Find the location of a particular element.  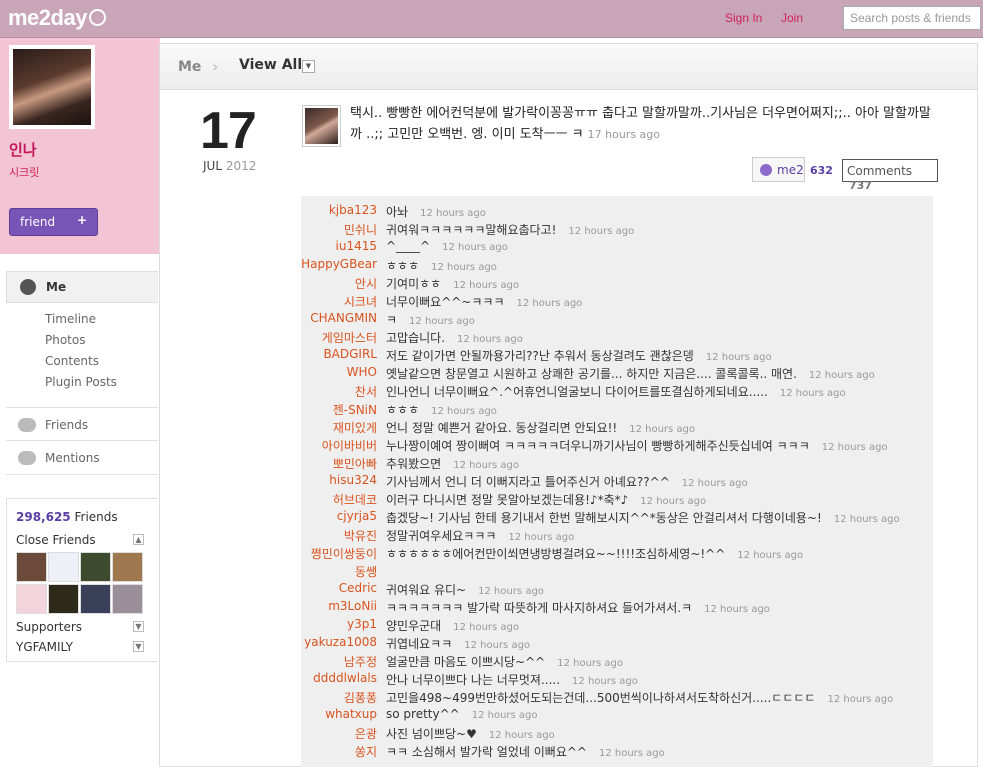

ygfamily-group-label: YGFAMILY is located at coordinates (44, 647).